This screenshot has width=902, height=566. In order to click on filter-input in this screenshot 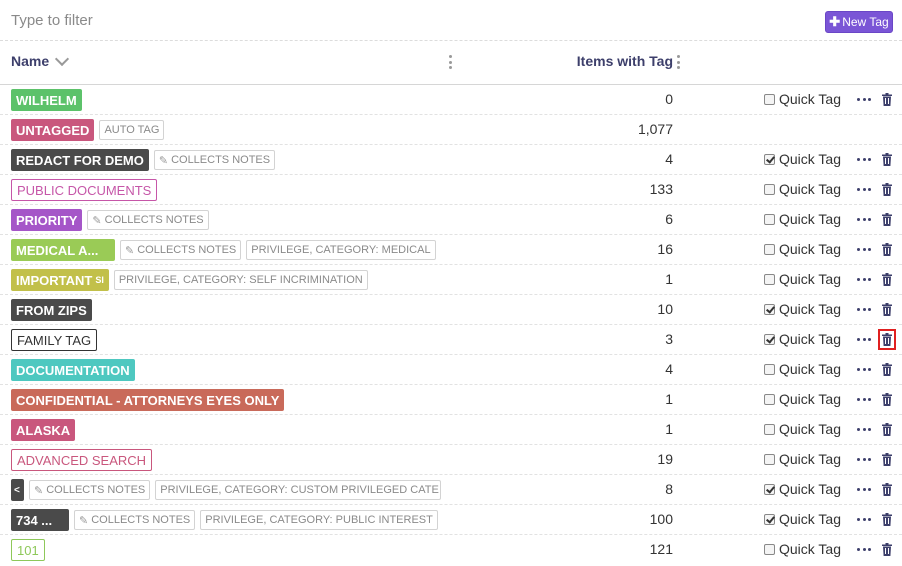, I will do `click(261, 20)`.